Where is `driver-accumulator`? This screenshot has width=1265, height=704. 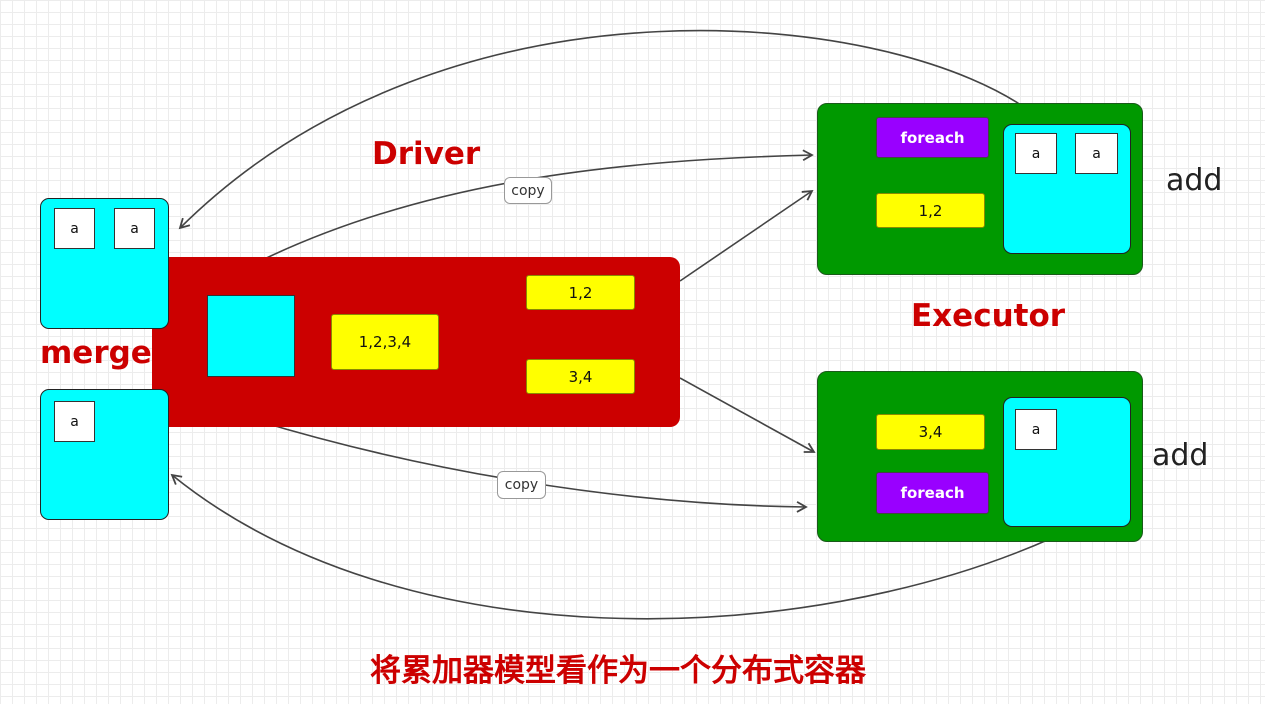 driver-accumulator is located at coordinates (251, 336).